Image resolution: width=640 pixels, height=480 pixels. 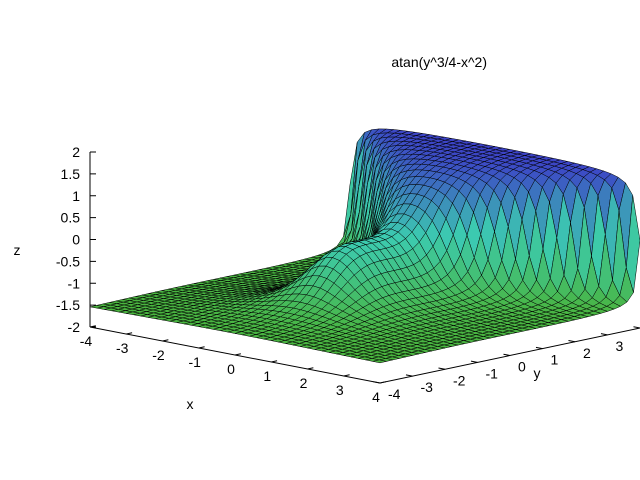 What do you see at coordinates (71, 174) in the screenshot?
I see `z-tick-label: 1.5` at bounding box center [71, 174].